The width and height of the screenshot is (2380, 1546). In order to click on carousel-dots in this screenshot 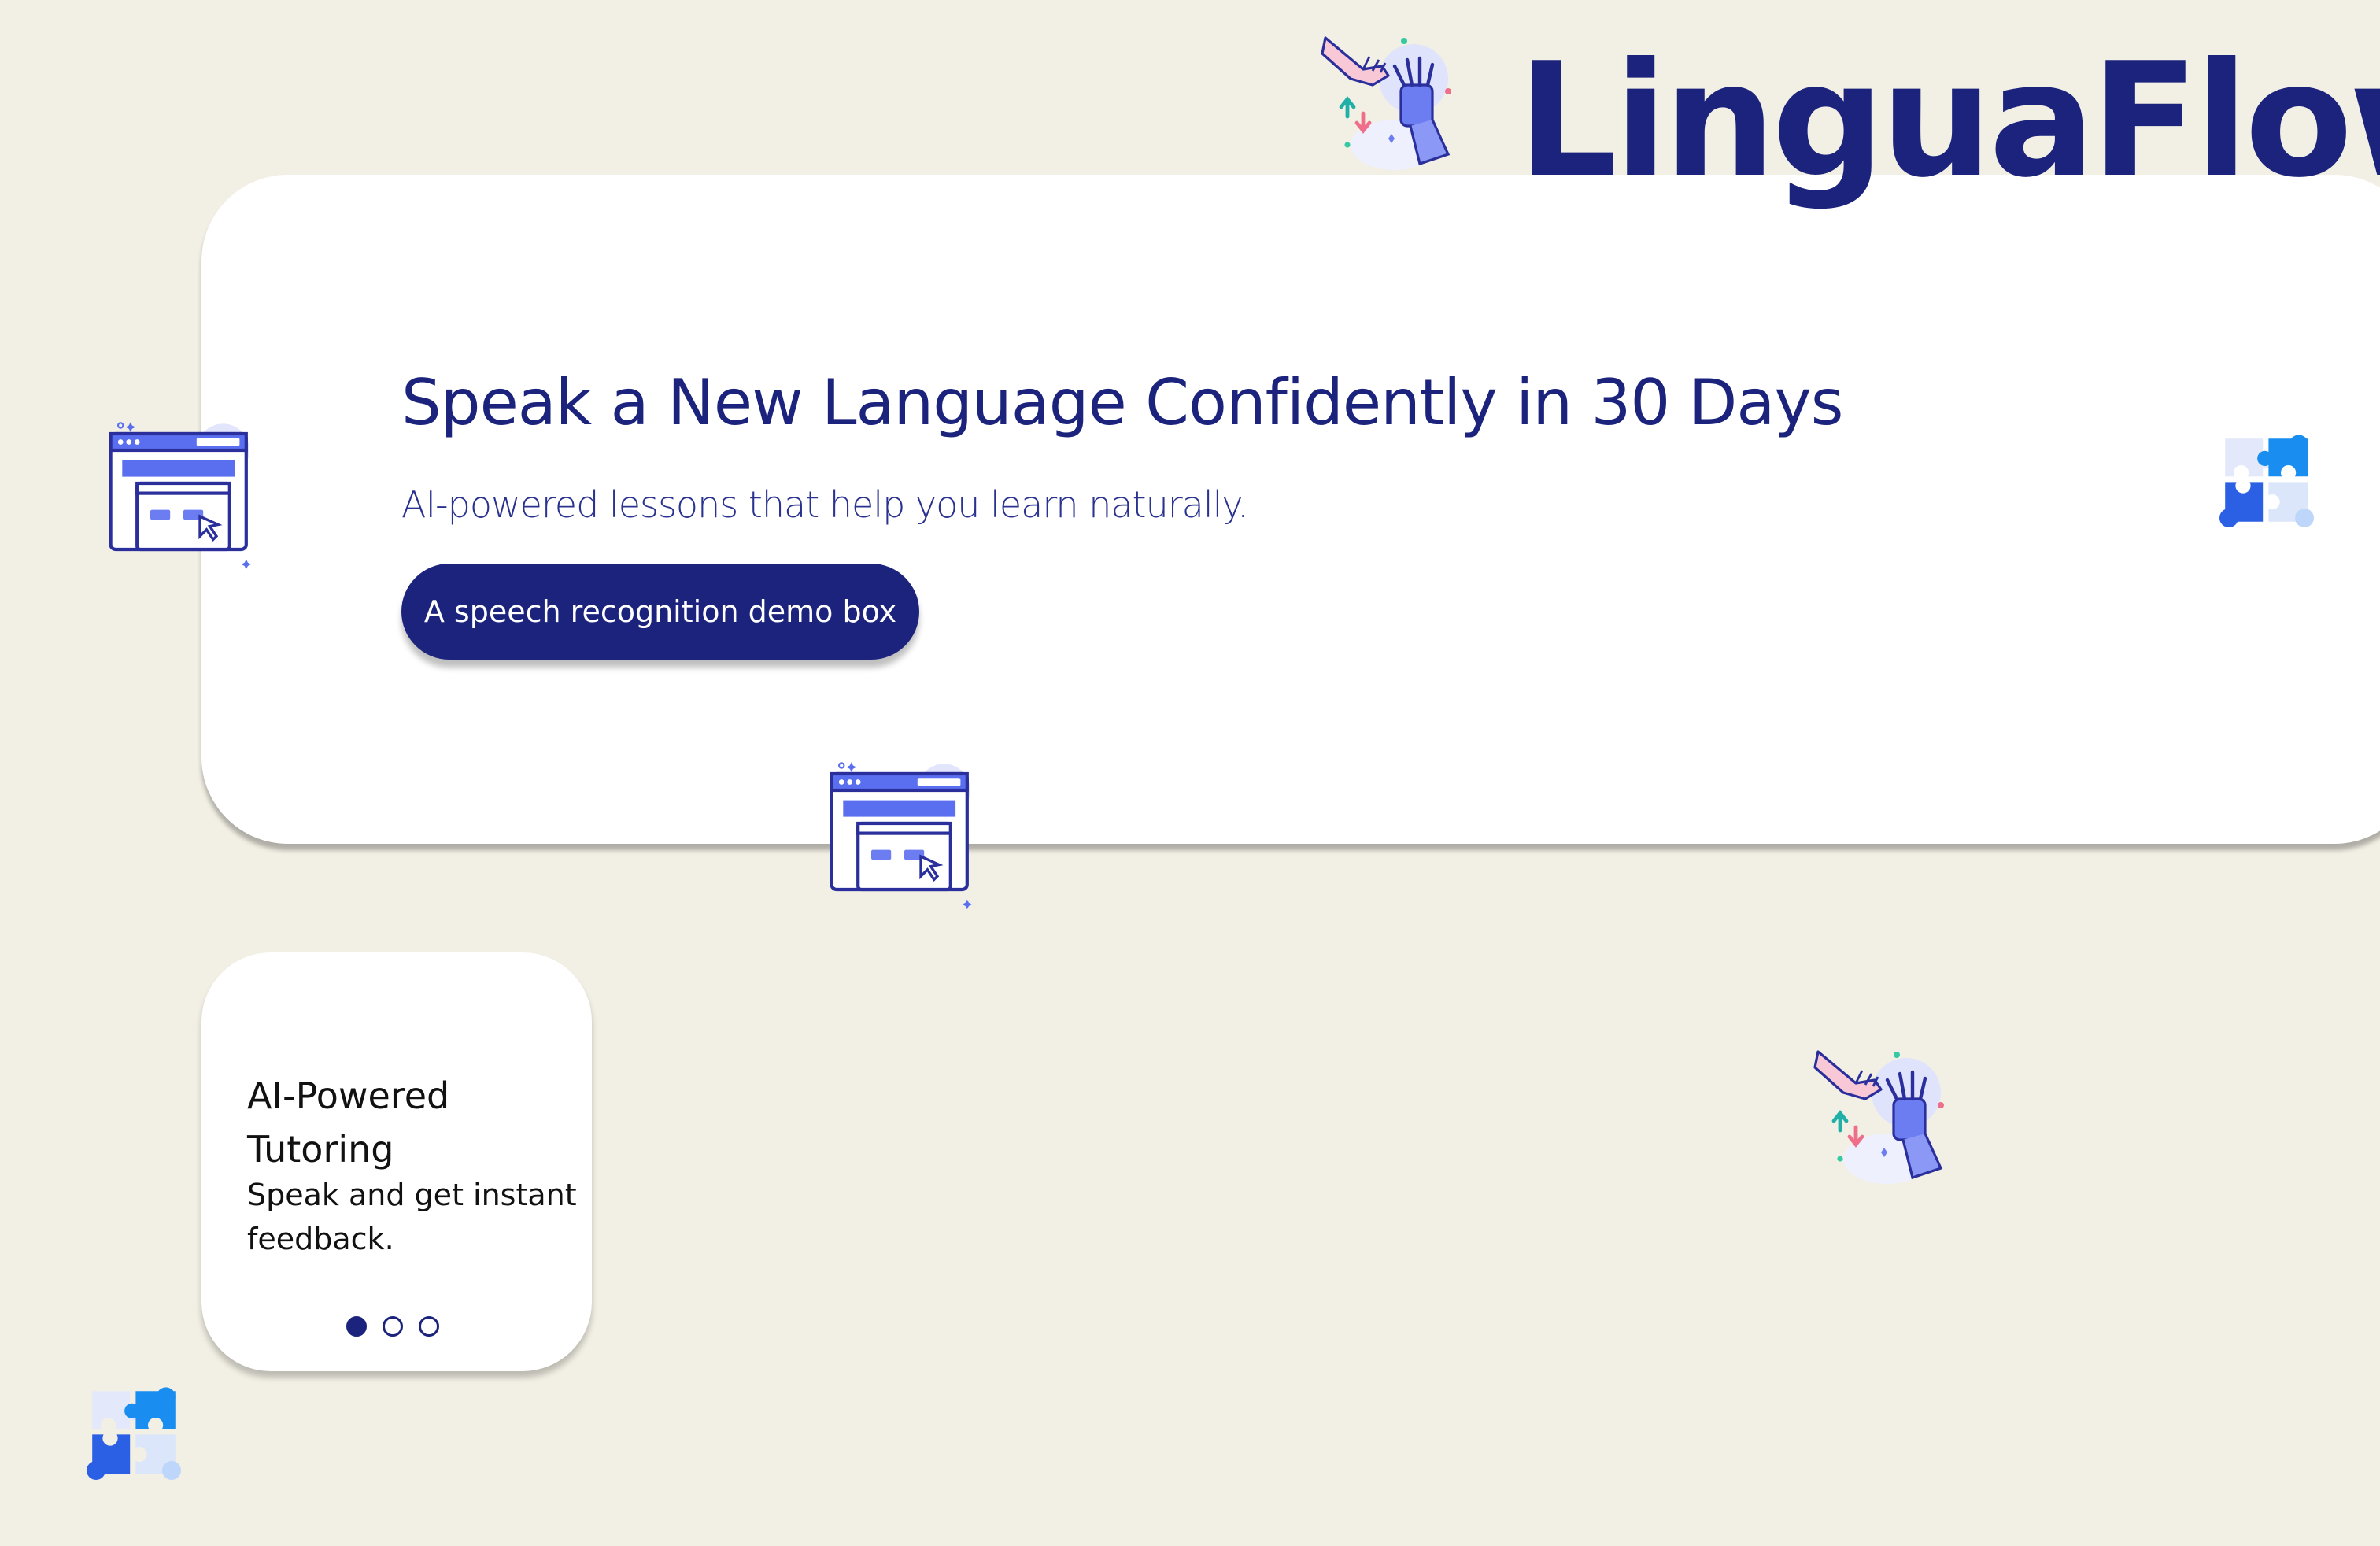, I will do `click(392, 1327)`.